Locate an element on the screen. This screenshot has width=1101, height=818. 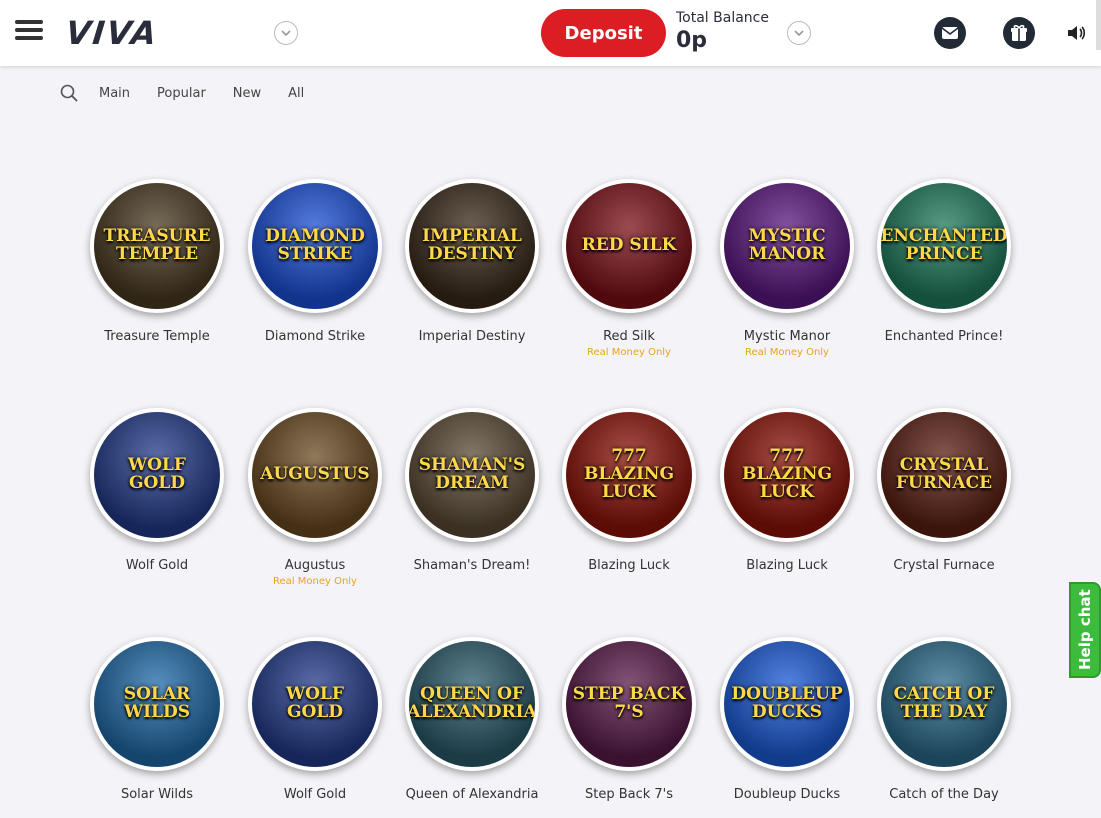
game-art-title: Step Back 7's is located at coordinates (629, 703).